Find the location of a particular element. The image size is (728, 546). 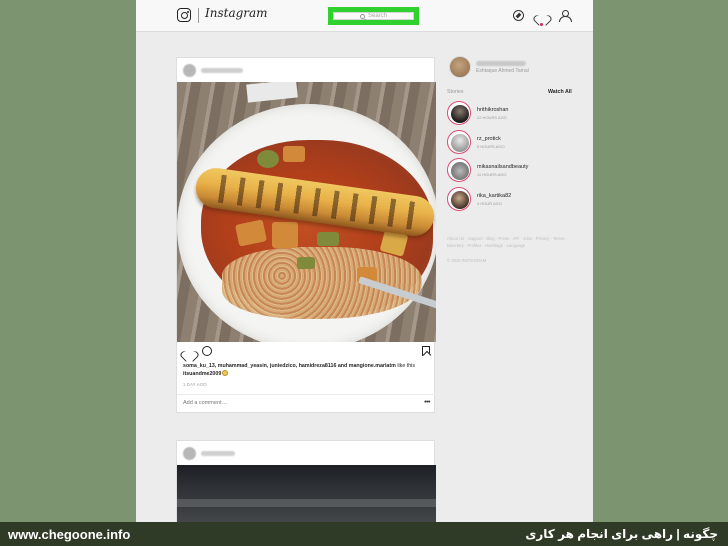

story-username: mikasnailsandbeauty is located at coordinates (503, 167).